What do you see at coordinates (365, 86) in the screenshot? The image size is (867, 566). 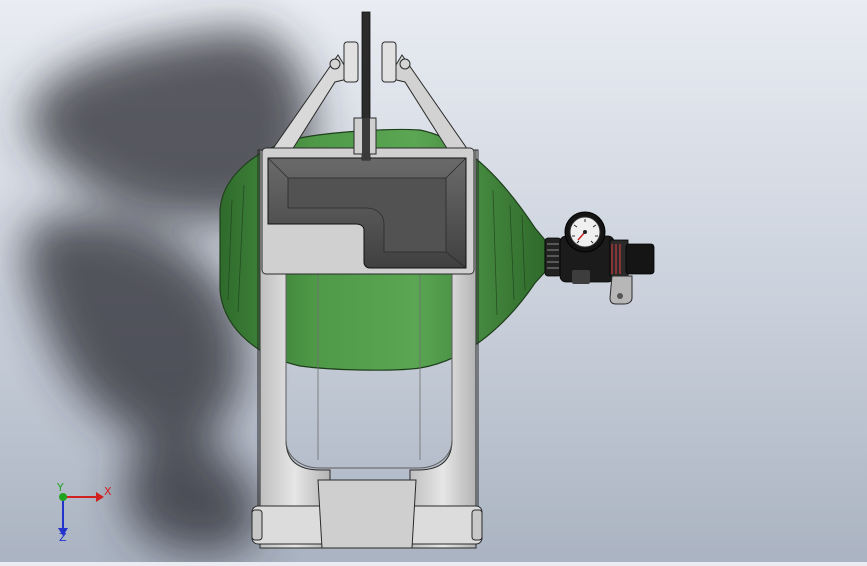 I see `lift-rod` at bounding box center [365, 86].